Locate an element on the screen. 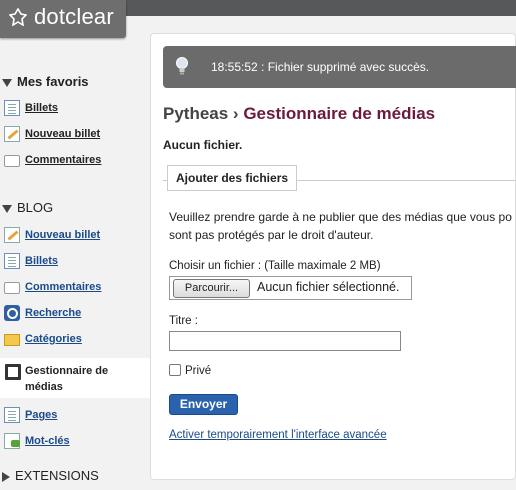  favorites-section-title: Mes favoris is located at coordinates (45, 81).